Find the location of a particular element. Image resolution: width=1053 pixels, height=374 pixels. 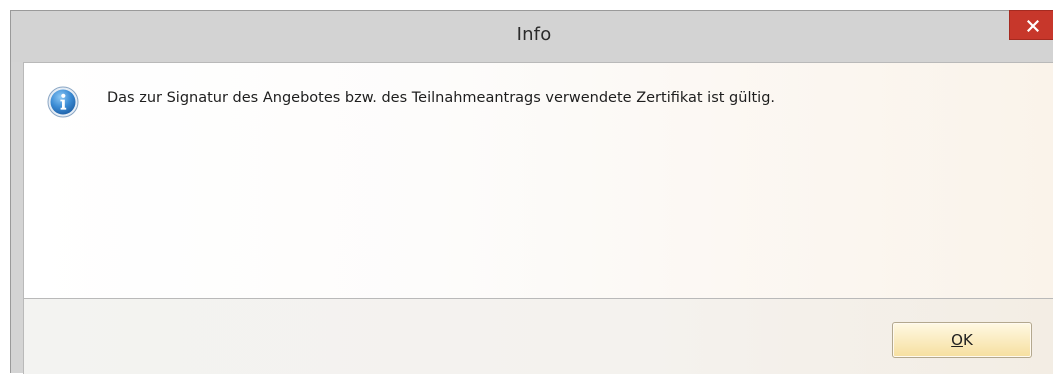

close-icon is located at coordinates (1033, 26).